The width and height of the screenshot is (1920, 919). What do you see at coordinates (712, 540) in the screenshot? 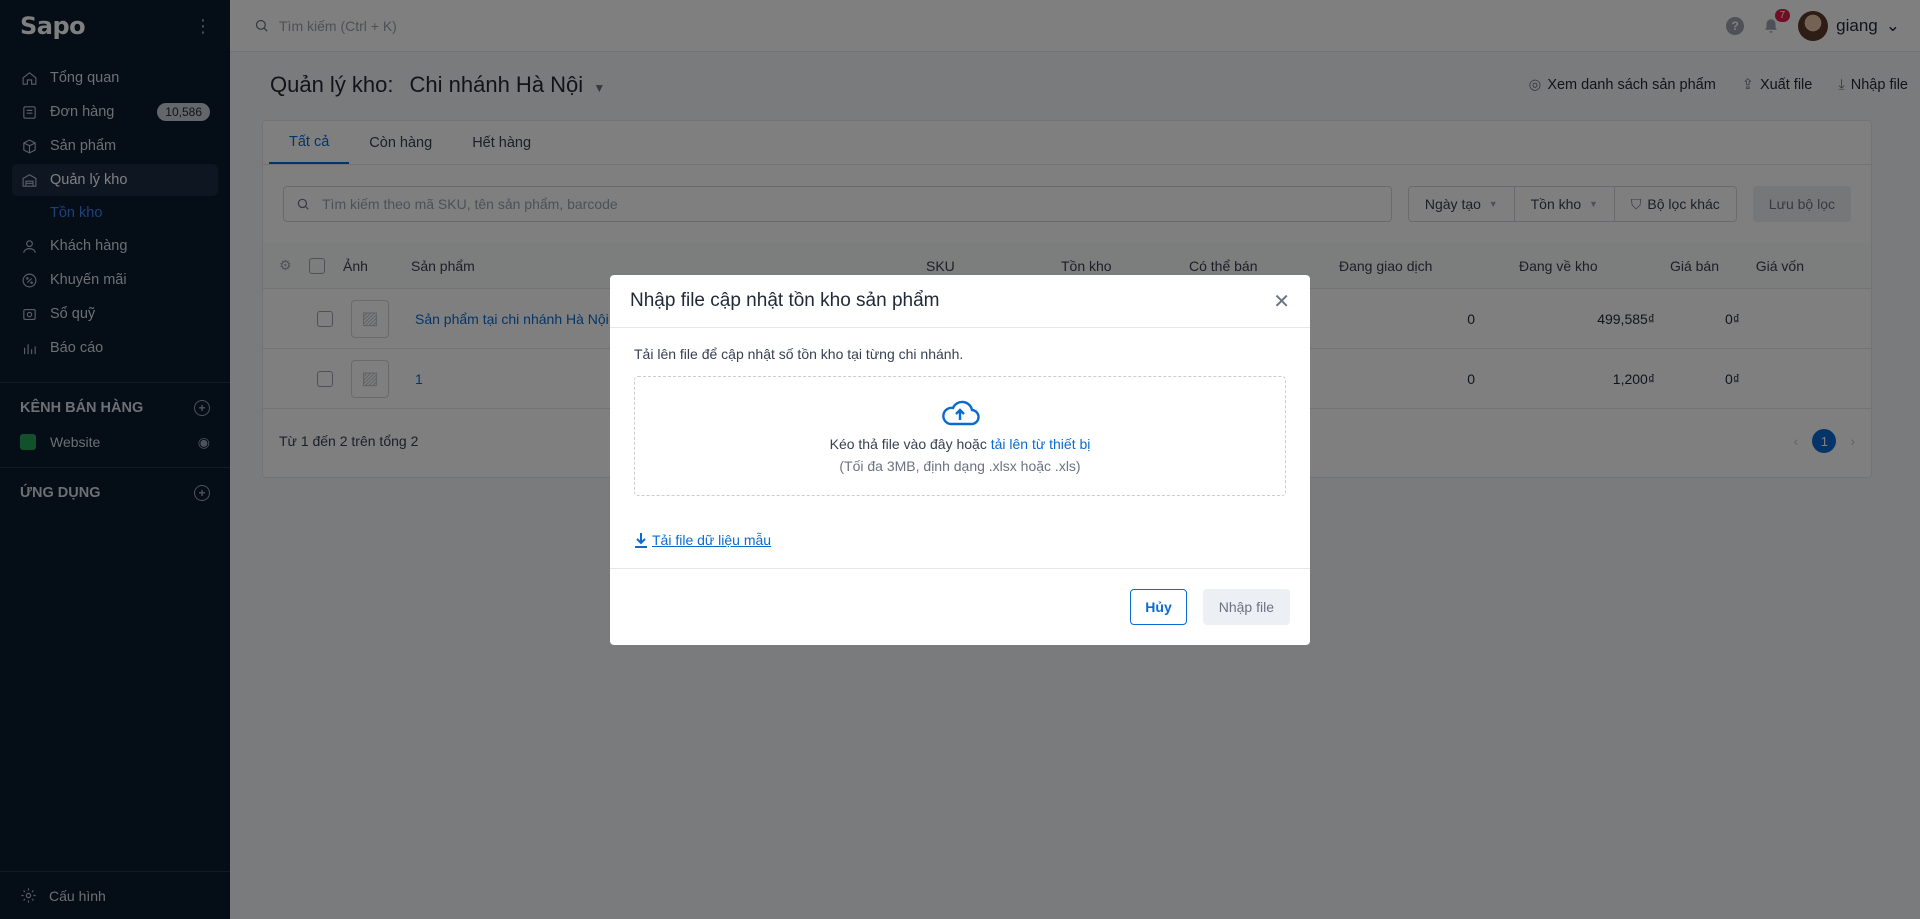
I see `download-sample-label: Tải file dữ liệu mẫu` at bounding box center [712, 540].